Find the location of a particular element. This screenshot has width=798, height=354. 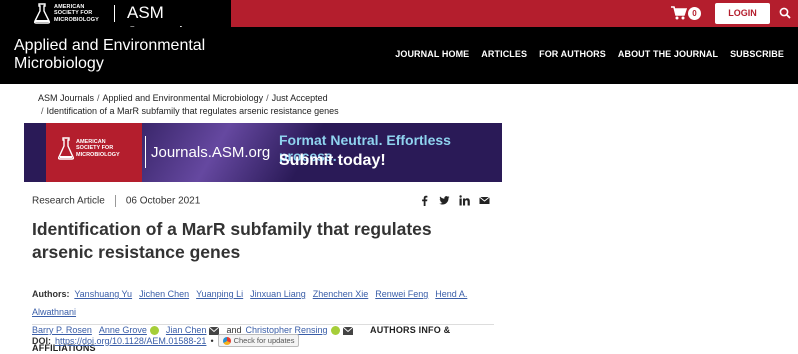

ad-cta: Submit today! is located at coordinates (332, 160).